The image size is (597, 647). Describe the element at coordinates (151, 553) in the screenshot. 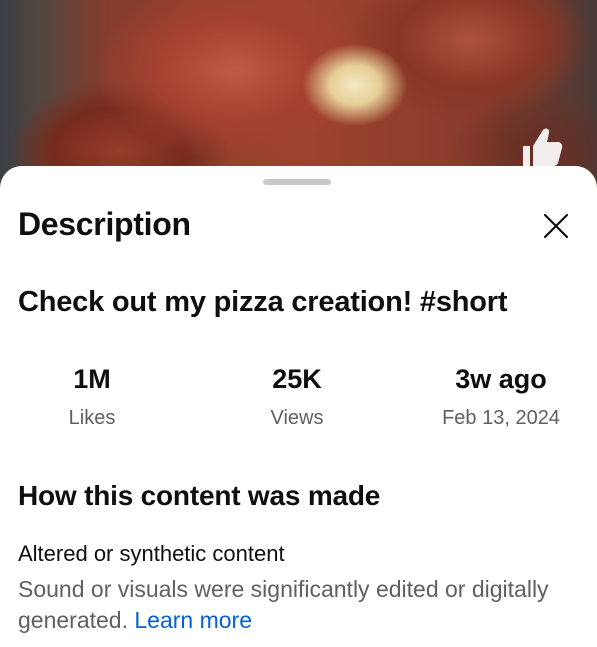

I see `altered-content-label: Altered or synthetic content` at that location.